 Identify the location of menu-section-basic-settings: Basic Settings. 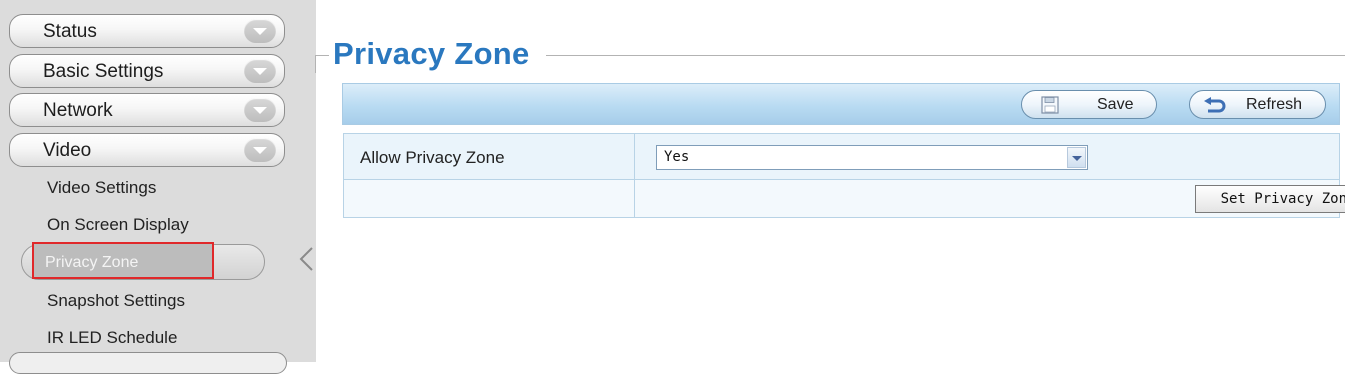
(147, 71).